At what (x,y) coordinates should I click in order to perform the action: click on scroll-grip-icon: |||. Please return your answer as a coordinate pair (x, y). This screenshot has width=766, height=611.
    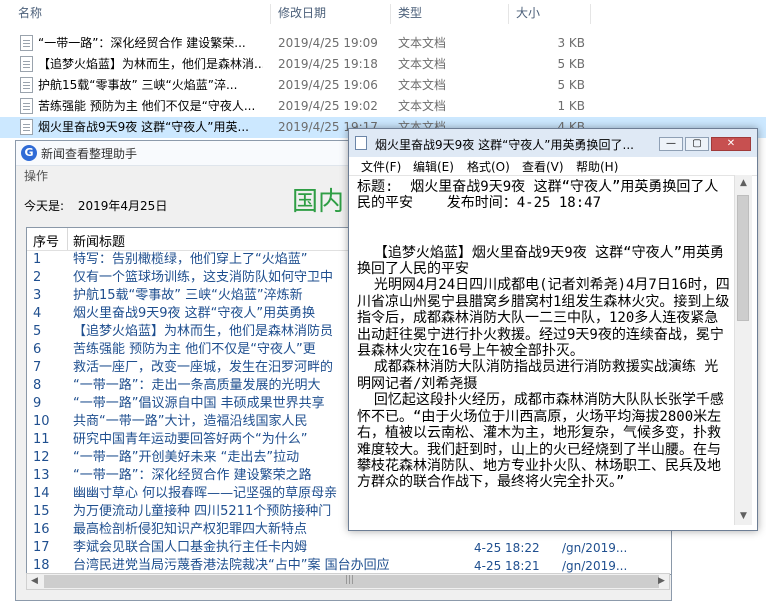
    Looking at the image, I should click on (350, 580).